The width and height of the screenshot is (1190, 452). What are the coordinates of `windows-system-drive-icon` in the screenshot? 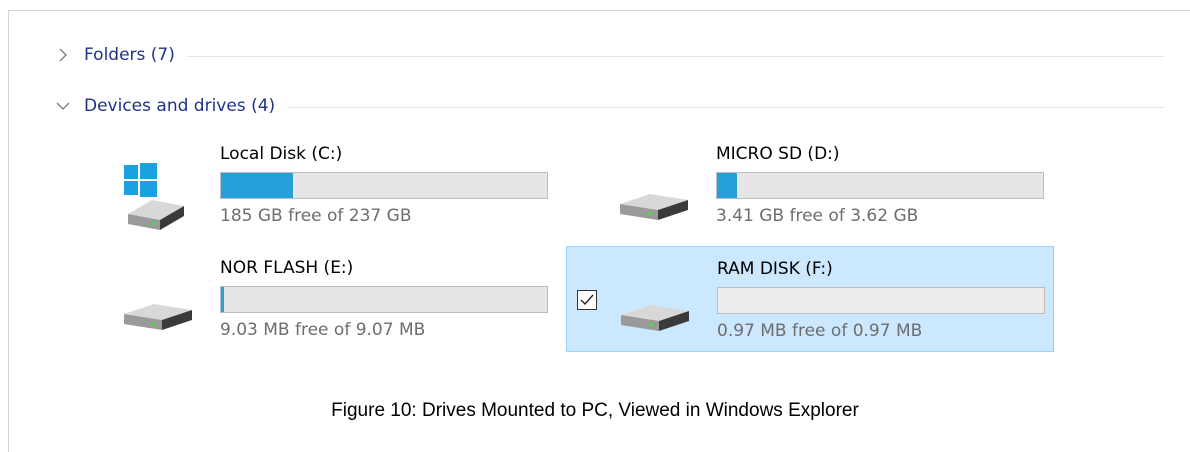 It's located at (158, 198).